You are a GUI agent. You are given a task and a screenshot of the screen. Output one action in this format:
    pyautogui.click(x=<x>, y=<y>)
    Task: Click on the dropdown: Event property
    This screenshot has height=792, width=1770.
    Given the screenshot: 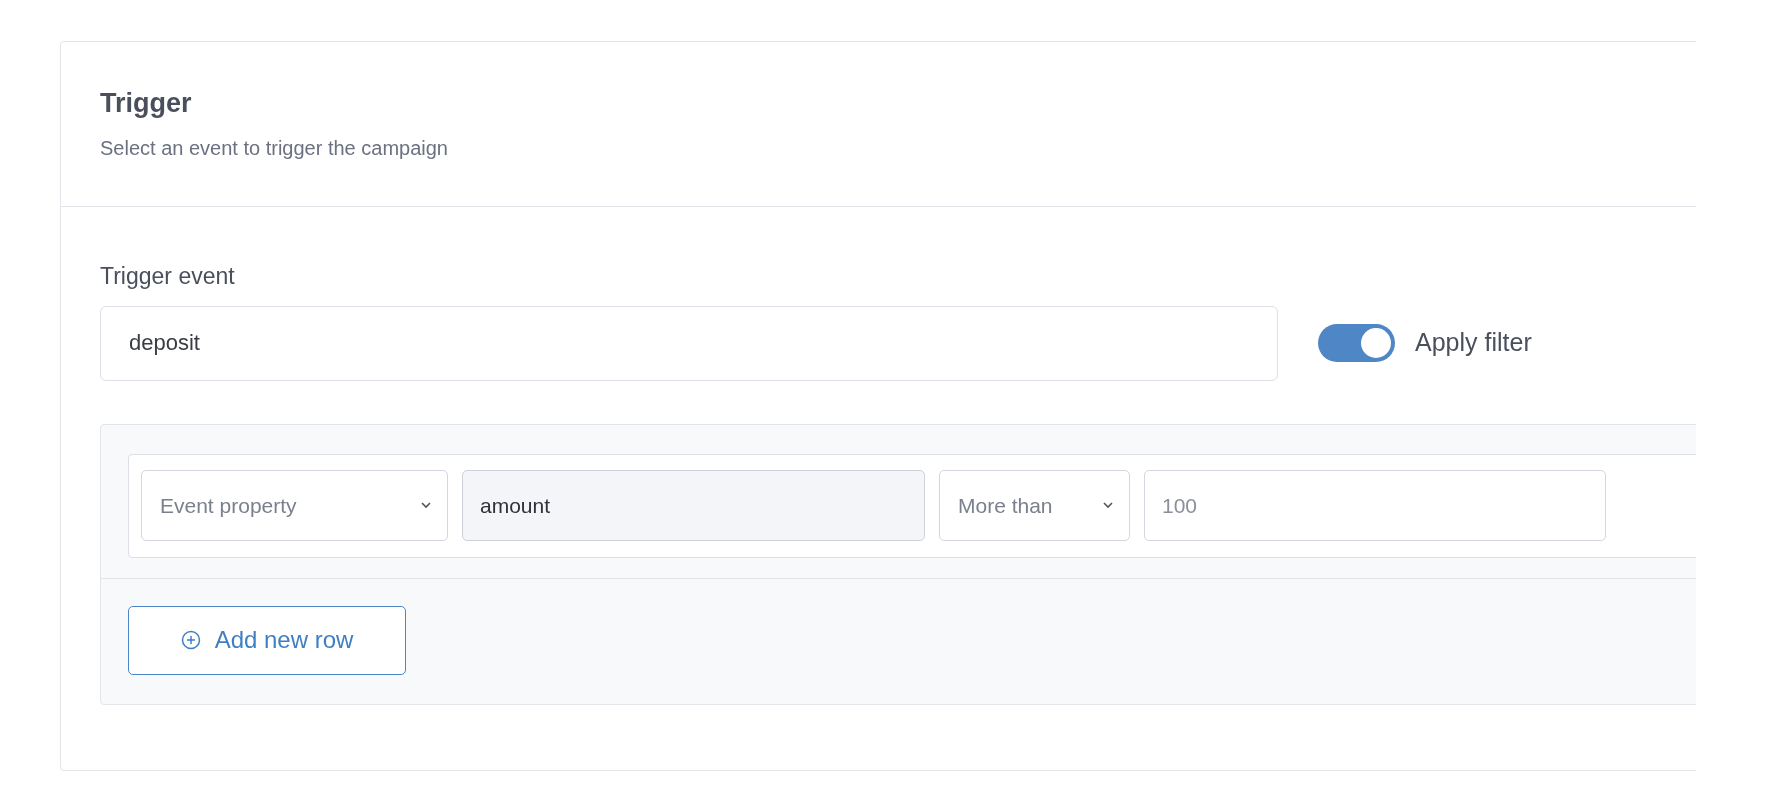 What is the action you would take?
    pyautogui.click(x=294, y=505)
    